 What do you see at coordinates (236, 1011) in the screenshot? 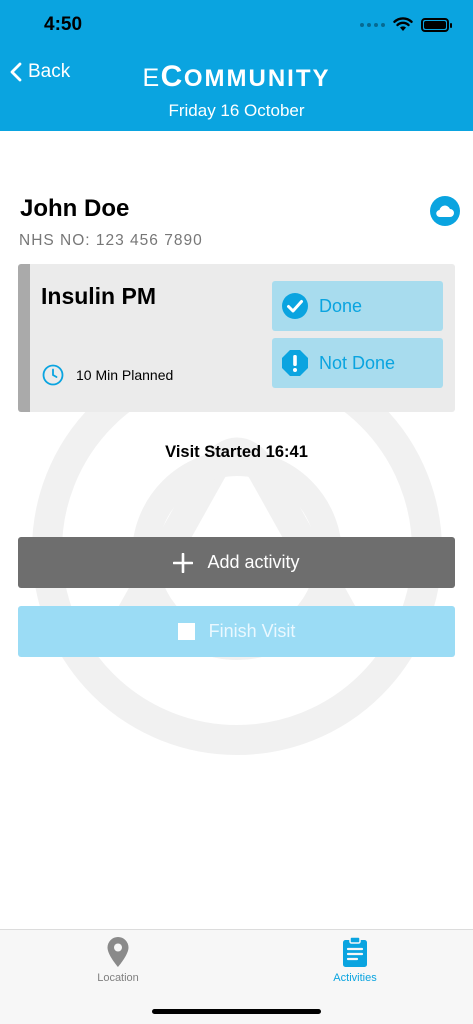
I see `home-indicator` at bounding box center [236, 1011].